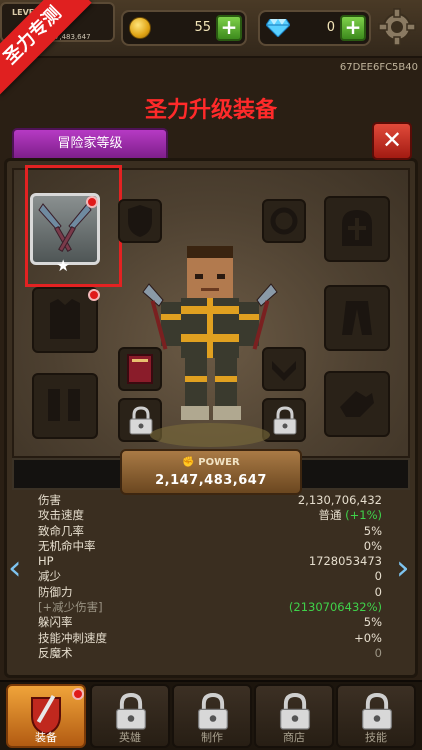 Image resolution: width=422 pixels, height=750 pixels. I want to click on stat-row: 防御力 0, so click(210, 592).